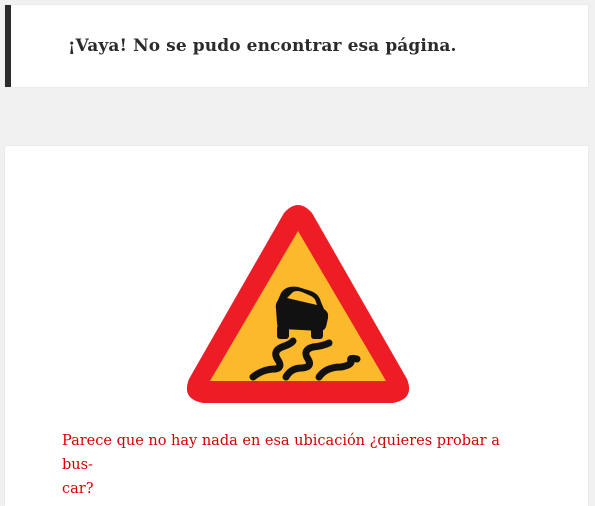 This screenshot has height=506, width=595. What do you see at coordinates (262, 46) in the screenshot?
I see `page-title: ¡Vaya! No se pudo encontrar esa página.` at bounding box center [262, 46].